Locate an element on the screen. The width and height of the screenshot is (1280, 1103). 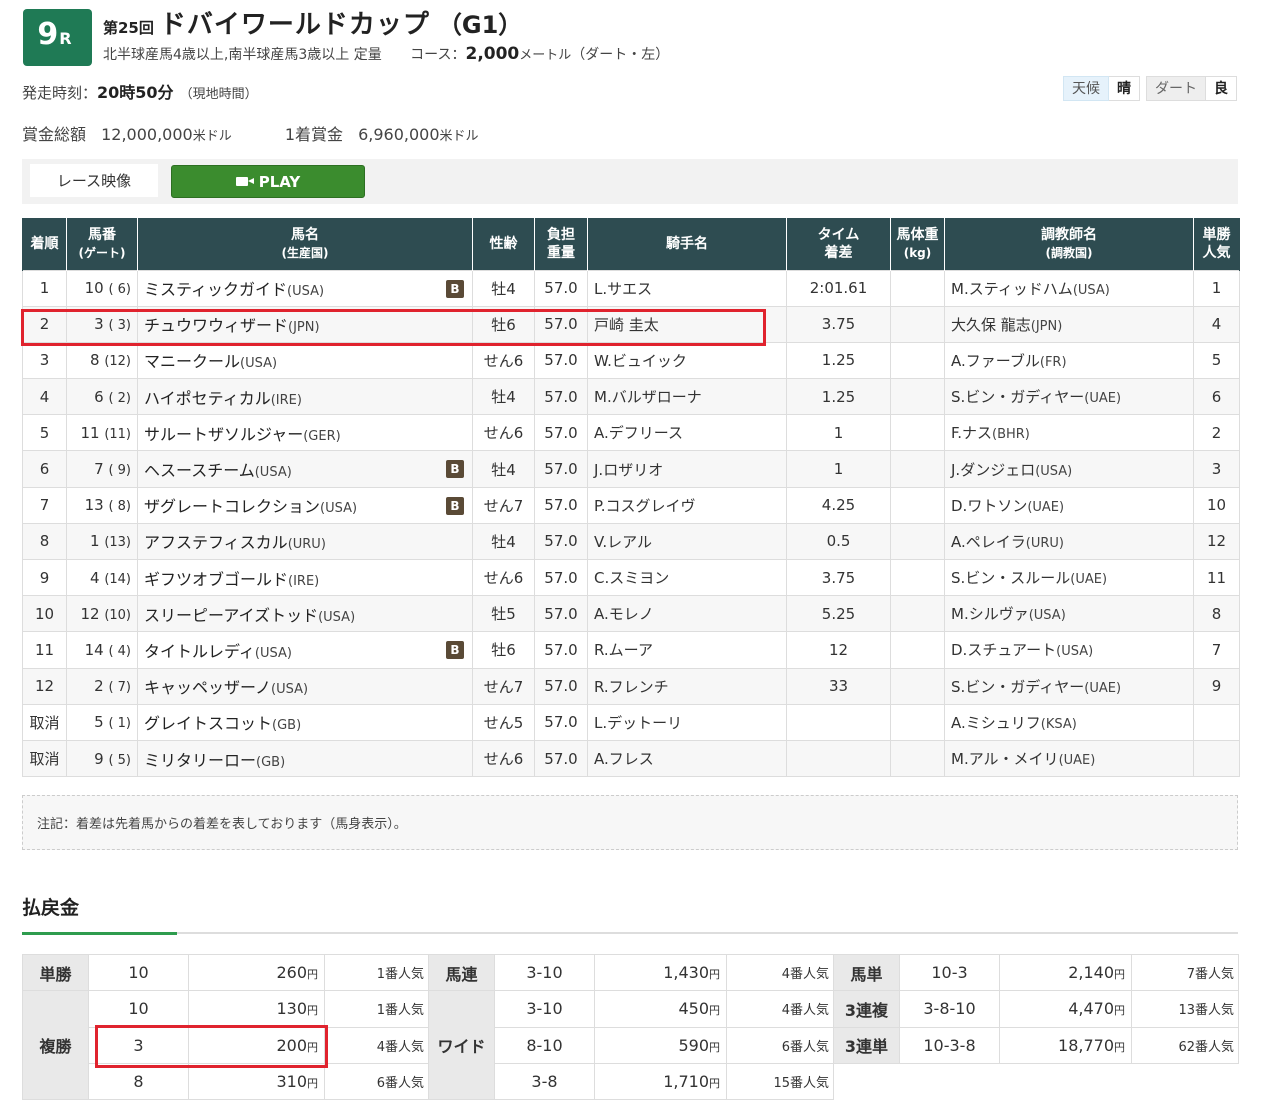
favorite-rank: 3 is located at coordinates (1216, 469).